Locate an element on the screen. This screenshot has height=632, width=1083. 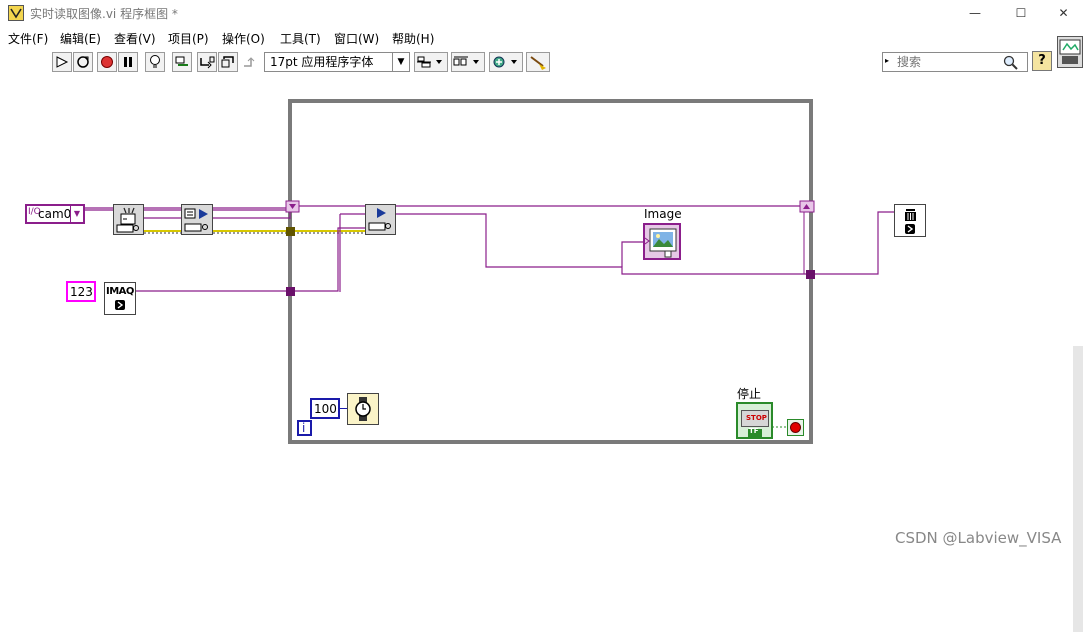
search-icon is located at coordinates (1011, 63).